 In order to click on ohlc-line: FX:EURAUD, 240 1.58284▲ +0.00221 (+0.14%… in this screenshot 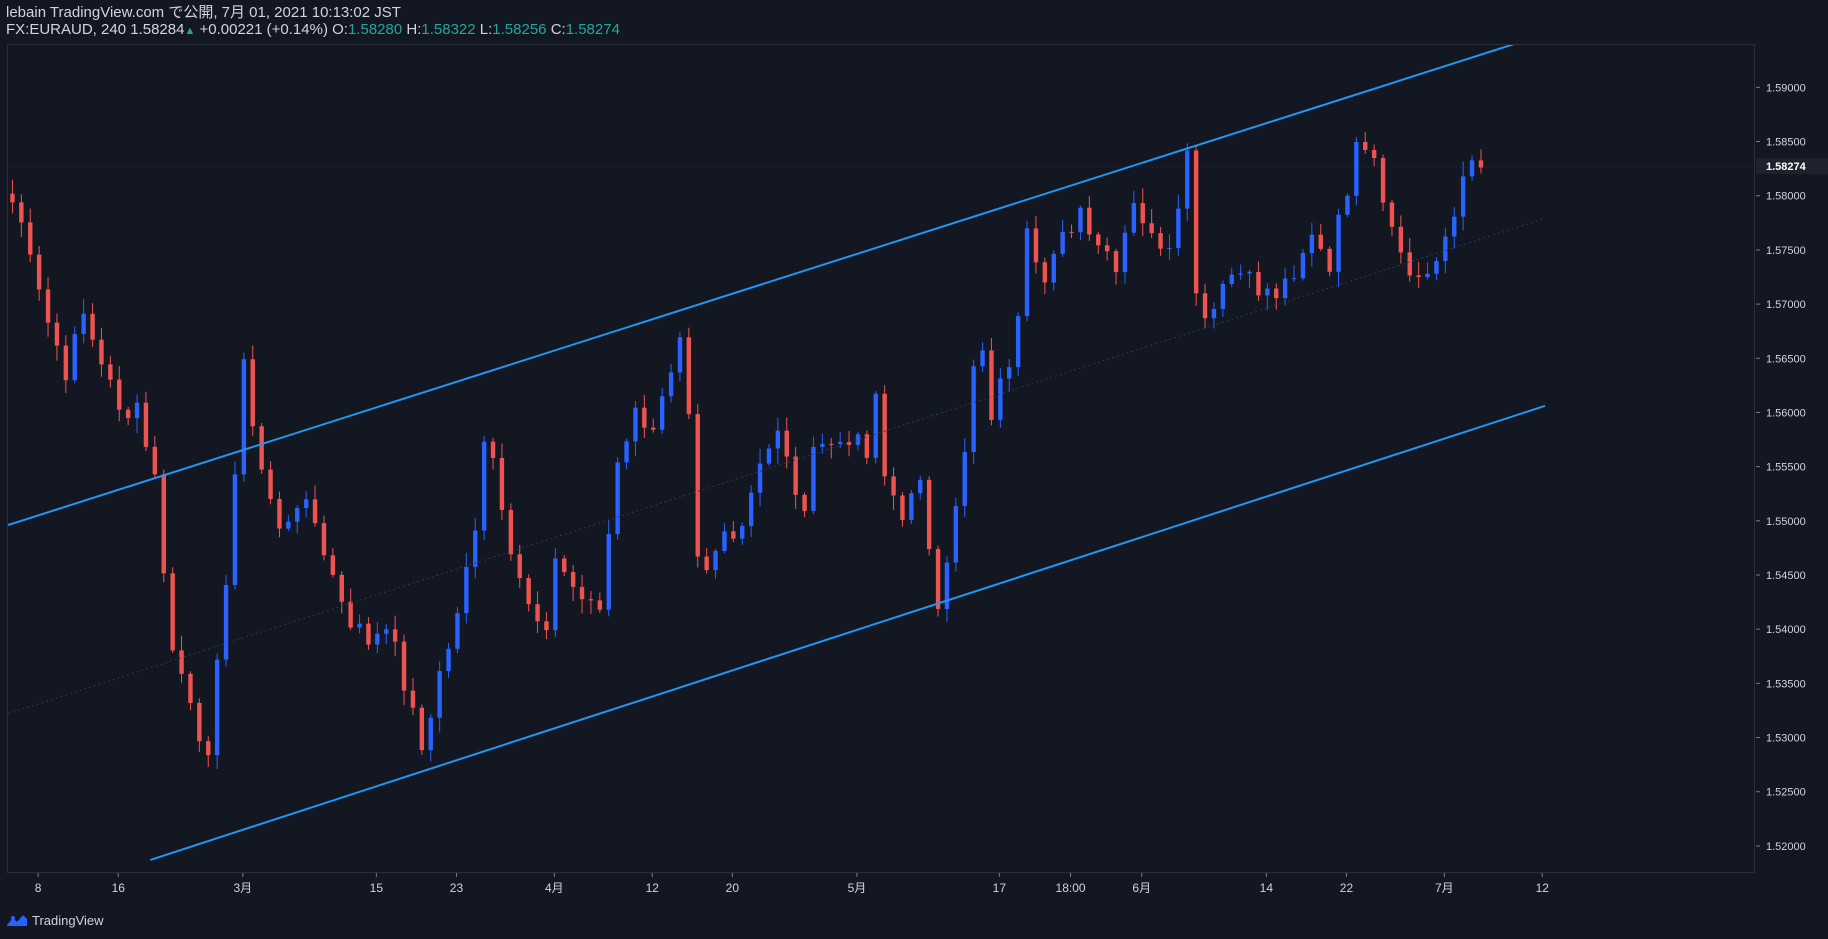, I will do `click(313, 30)`.